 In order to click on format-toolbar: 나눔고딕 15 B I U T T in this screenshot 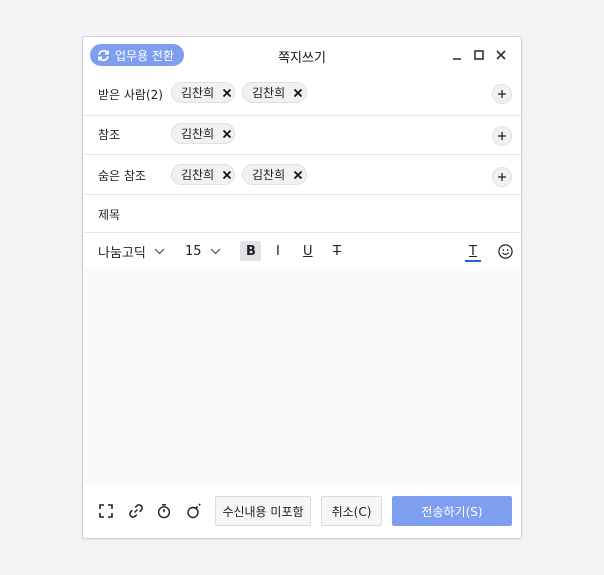, I will do `click(302, 251)`.